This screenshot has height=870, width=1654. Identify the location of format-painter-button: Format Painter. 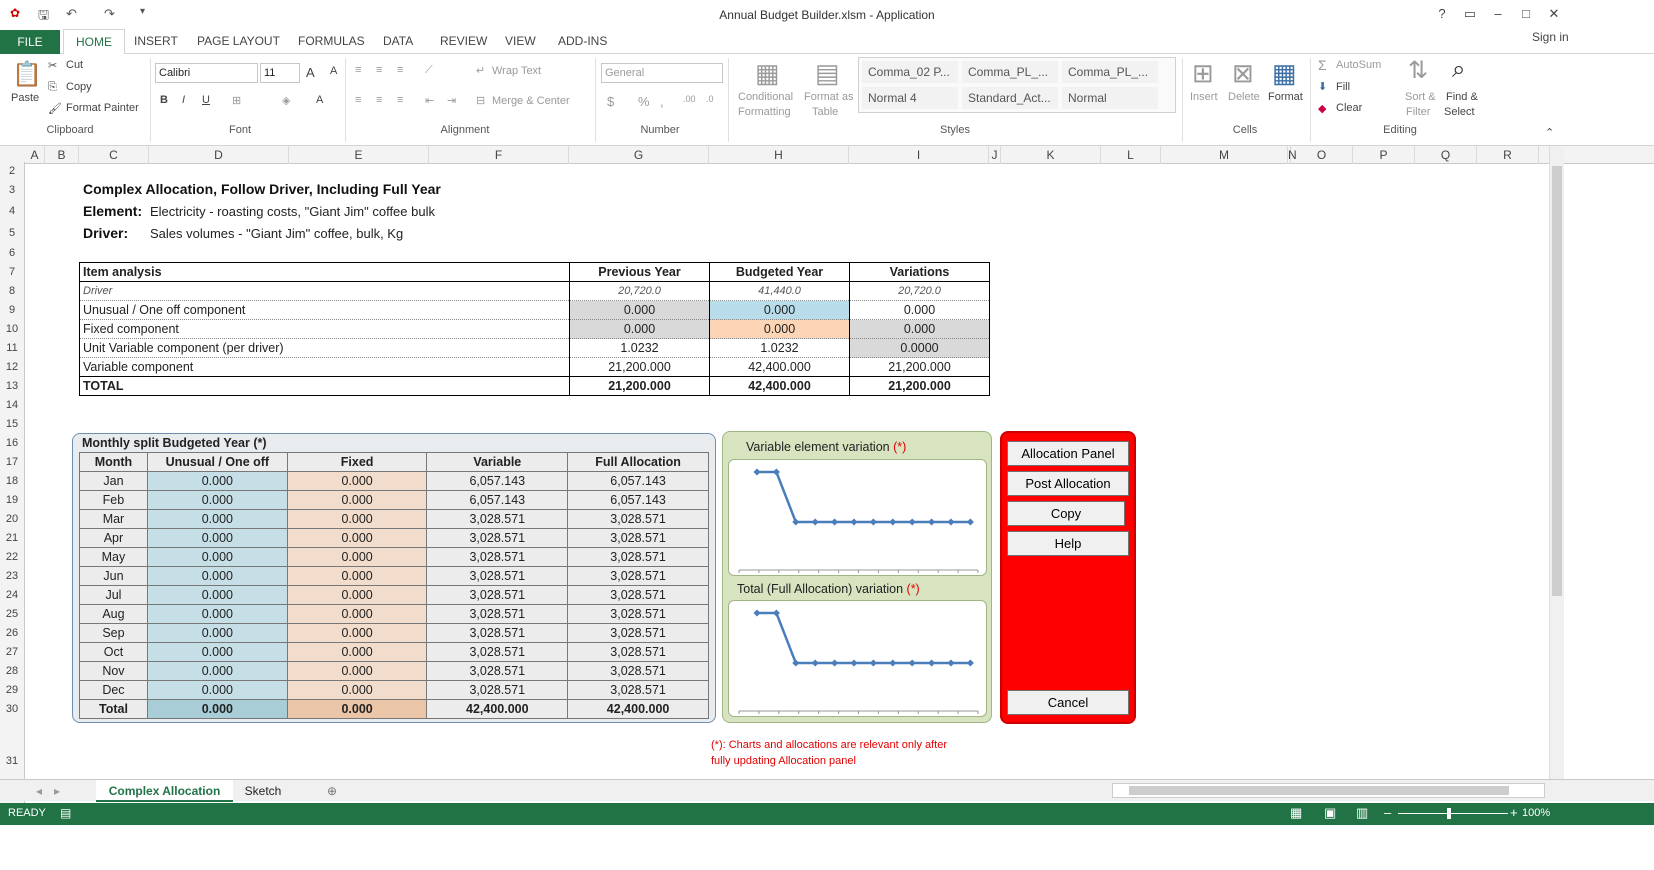
(102, 108).